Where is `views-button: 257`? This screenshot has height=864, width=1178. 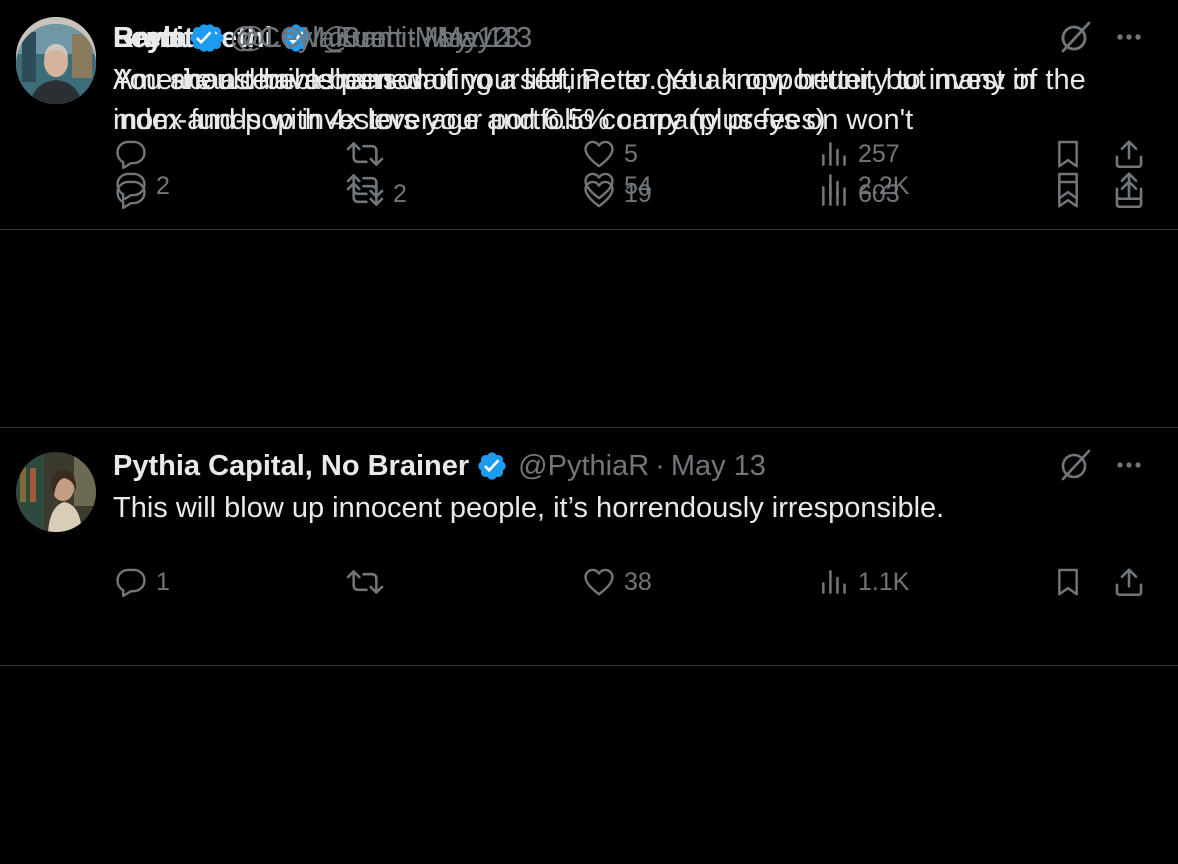 views-button: 257 is located at coordinates (859, 154).